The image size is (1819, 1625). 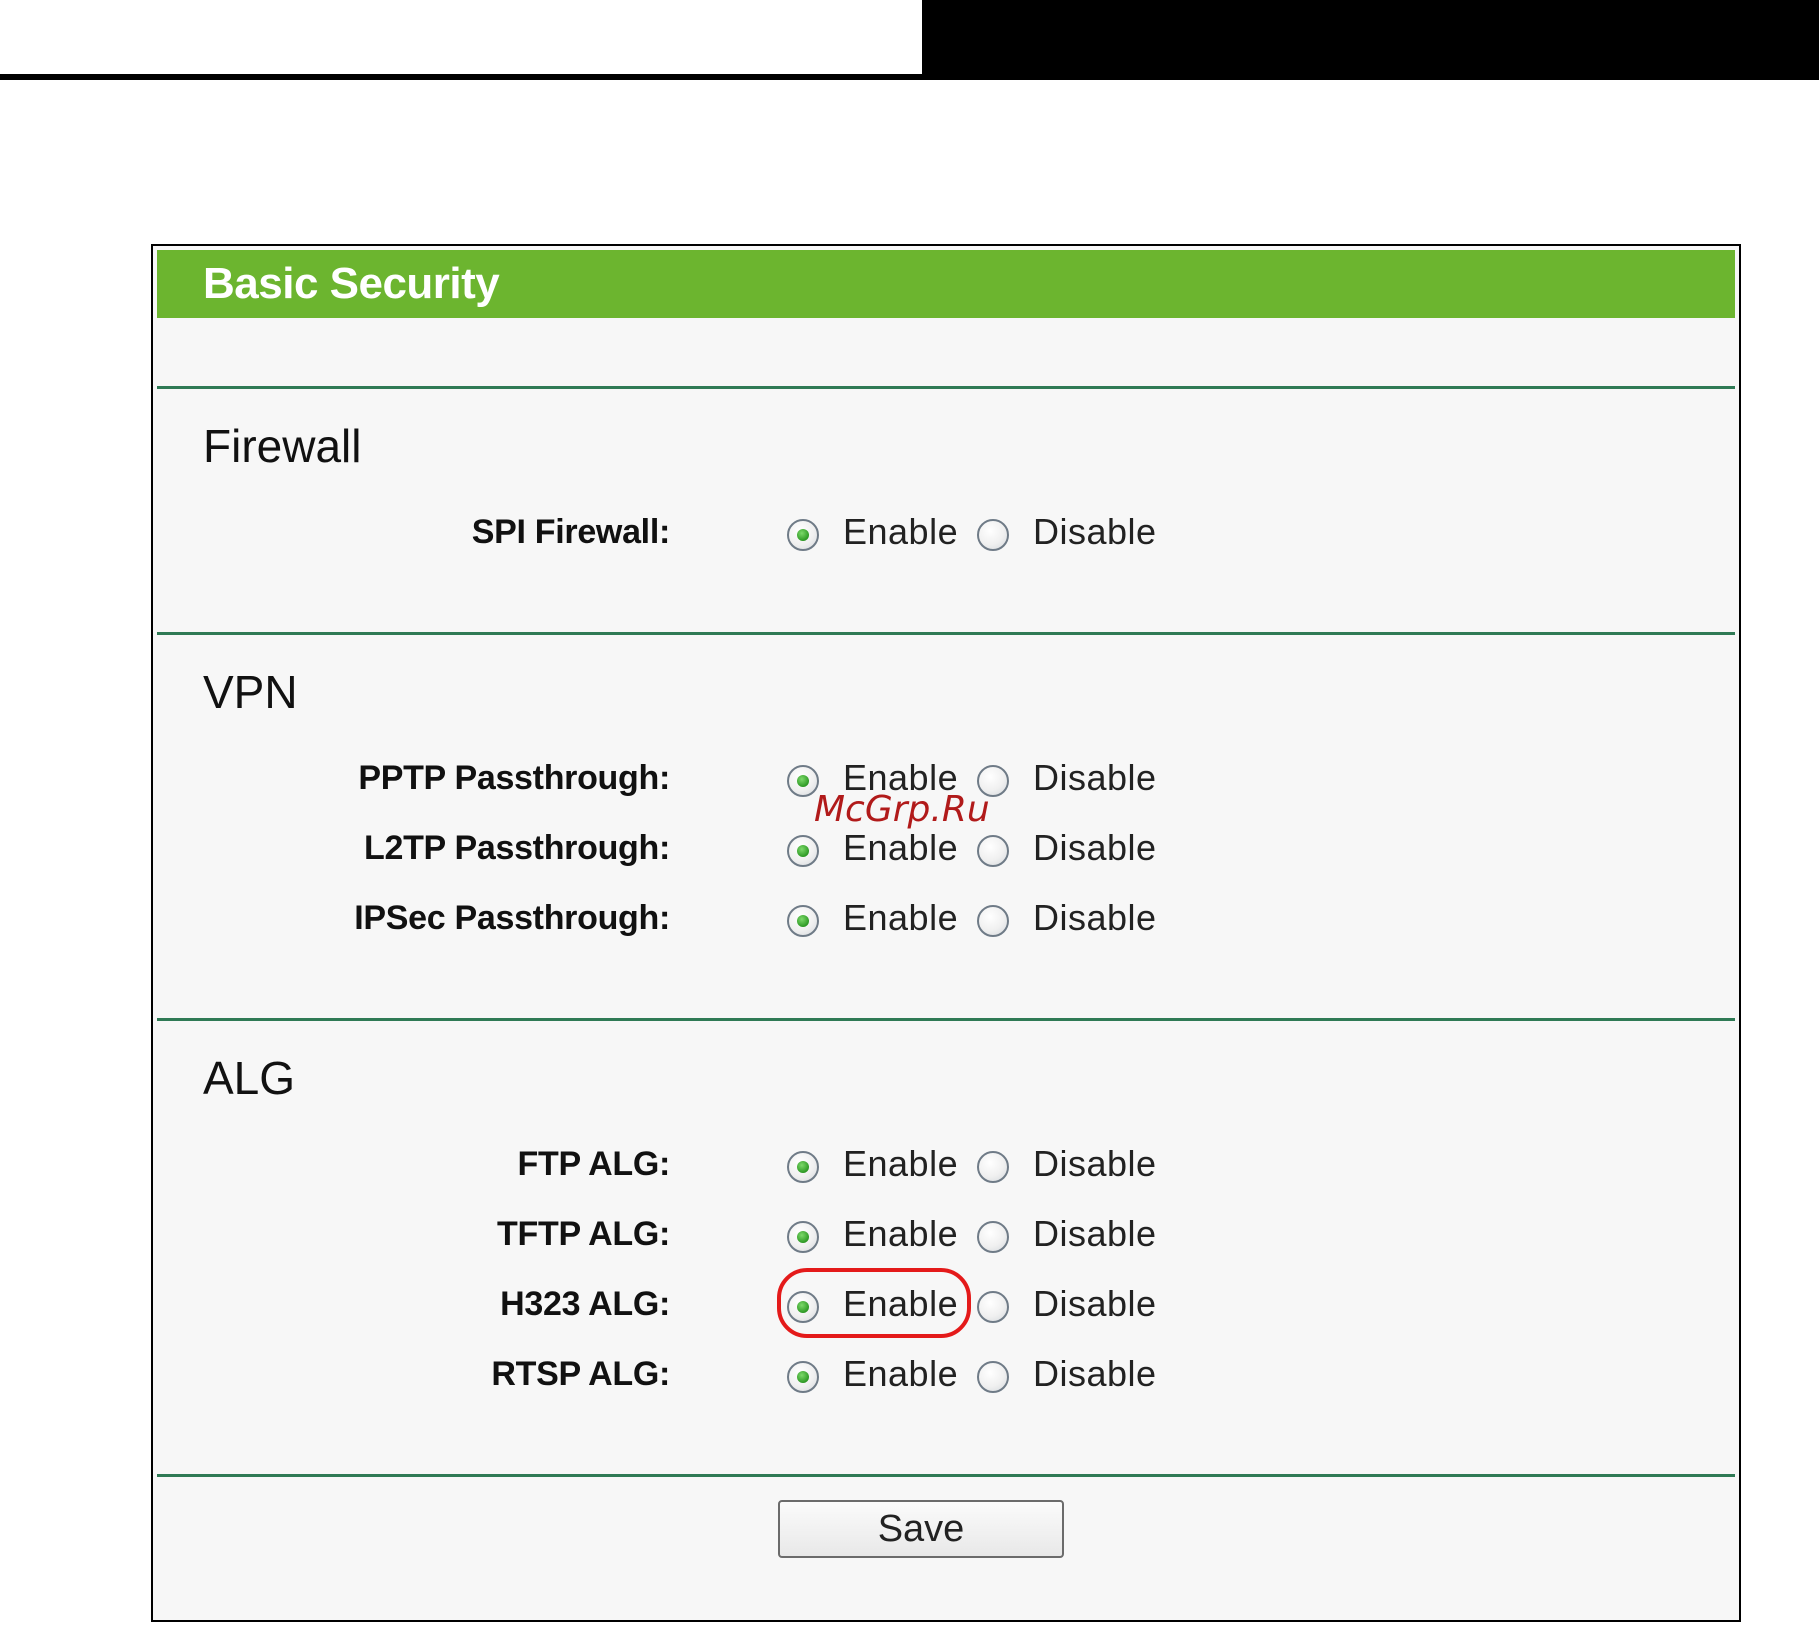 I want to click on ipsec-disable-option: Disable, so click(x=1067, y=918).